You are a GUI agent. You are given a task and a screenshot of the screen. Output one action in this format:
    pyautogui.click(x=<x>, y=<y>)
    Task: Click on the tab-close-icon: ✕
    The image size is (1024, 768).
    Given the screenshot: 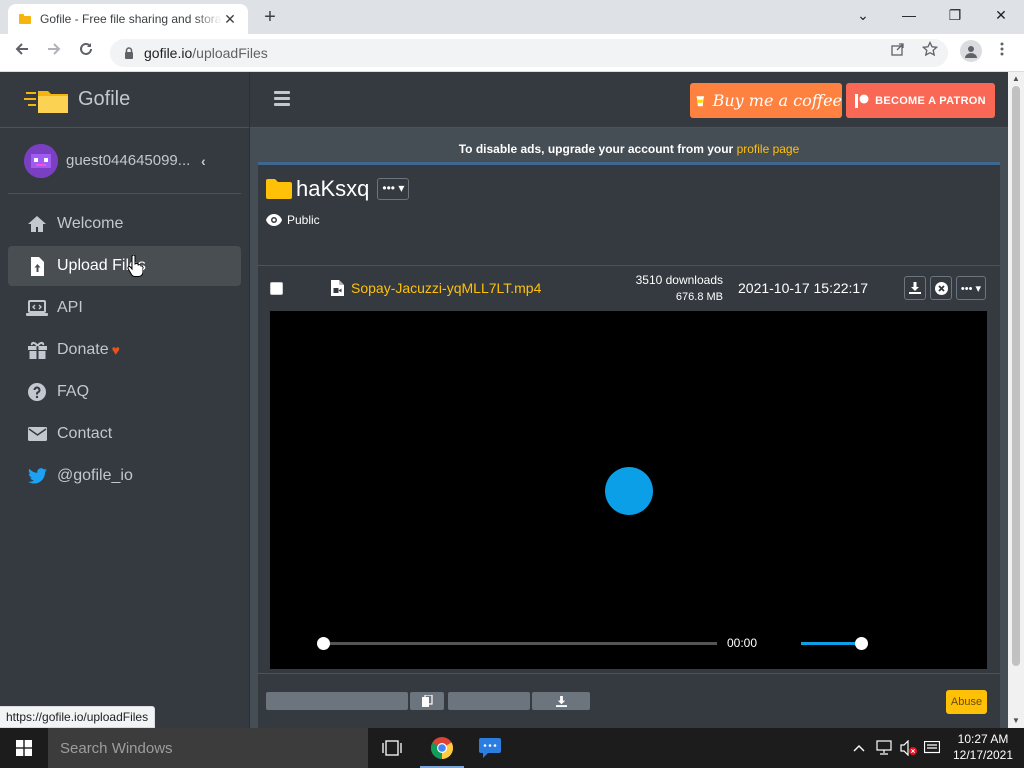 What is the action you would take?
    pyautogui.click(x=230, y=19)
    